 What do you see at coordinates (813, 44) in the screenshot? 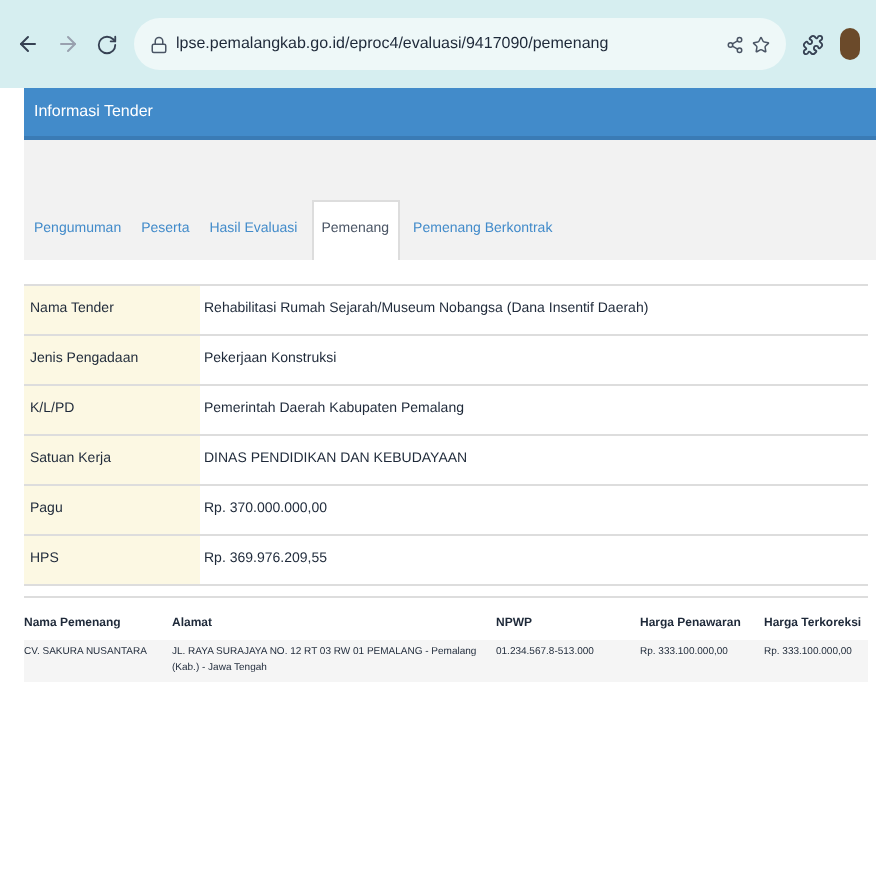
I see `extensions-icon` at bounding box center [813, 44].